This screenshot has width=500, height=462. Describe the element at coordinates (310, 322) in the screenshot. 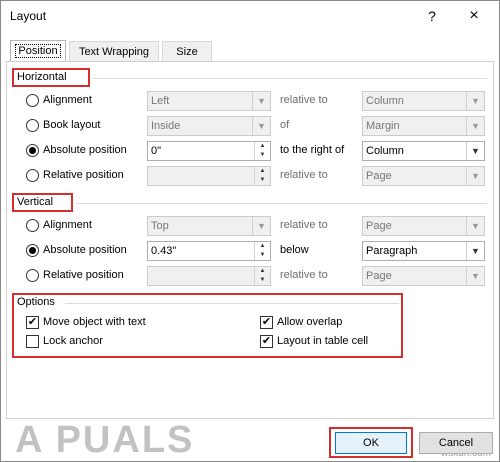

I see `allow-overlap-label: Allow overlap` at that location.